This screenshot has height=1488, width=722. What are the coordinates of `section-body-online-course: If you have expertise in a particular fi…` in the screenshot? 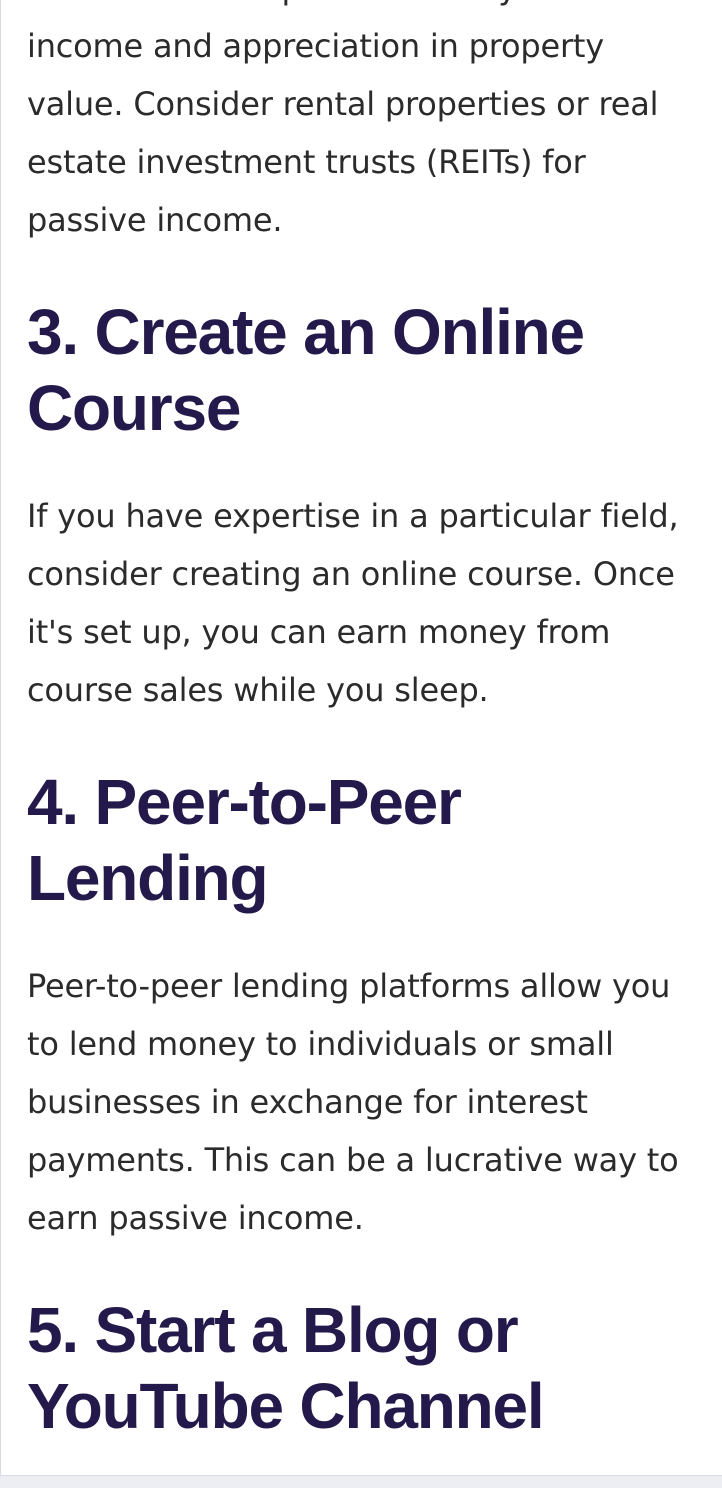 It's located at (353, 603).